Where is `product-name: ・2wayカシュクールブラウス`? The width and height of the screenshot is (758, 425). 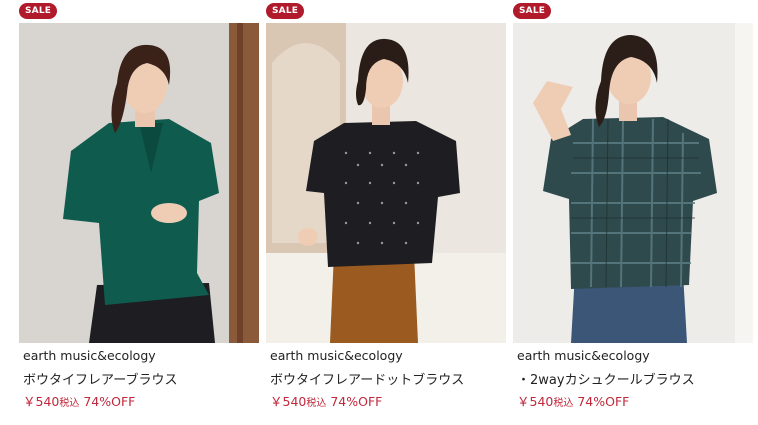 product-name: ・2wayカシュクールブラウス is located at coordinates (606, 378).